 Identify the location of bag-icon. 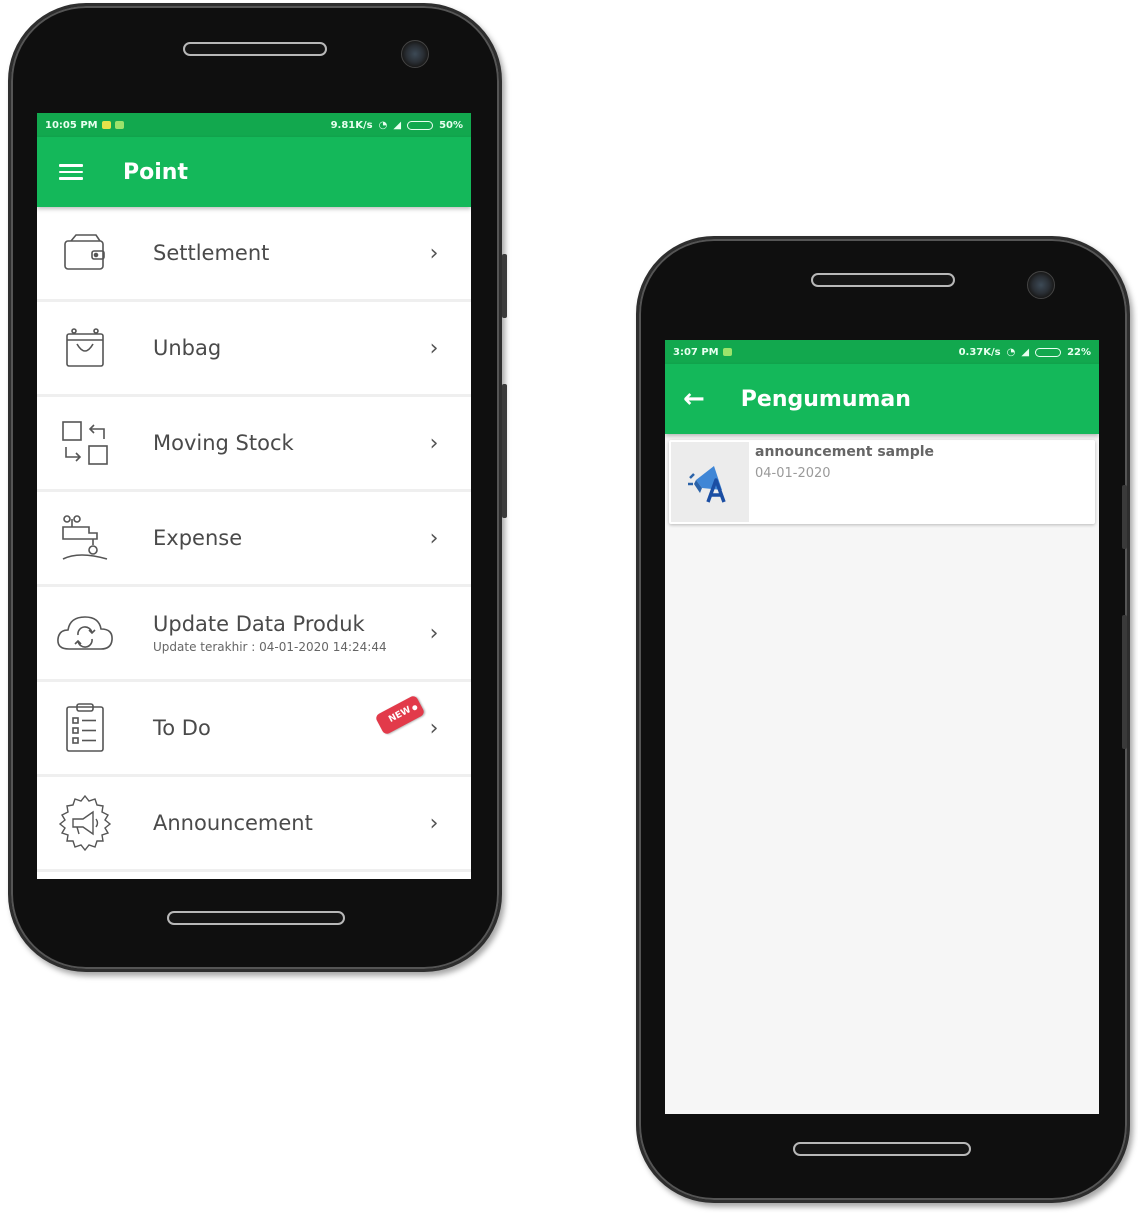
(85, 348).